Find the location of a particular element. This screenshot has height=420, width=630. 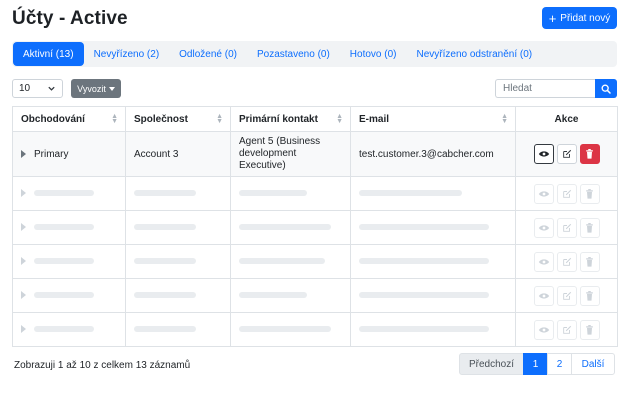

page-length-value: 10 is located at coordinates (25, 88).